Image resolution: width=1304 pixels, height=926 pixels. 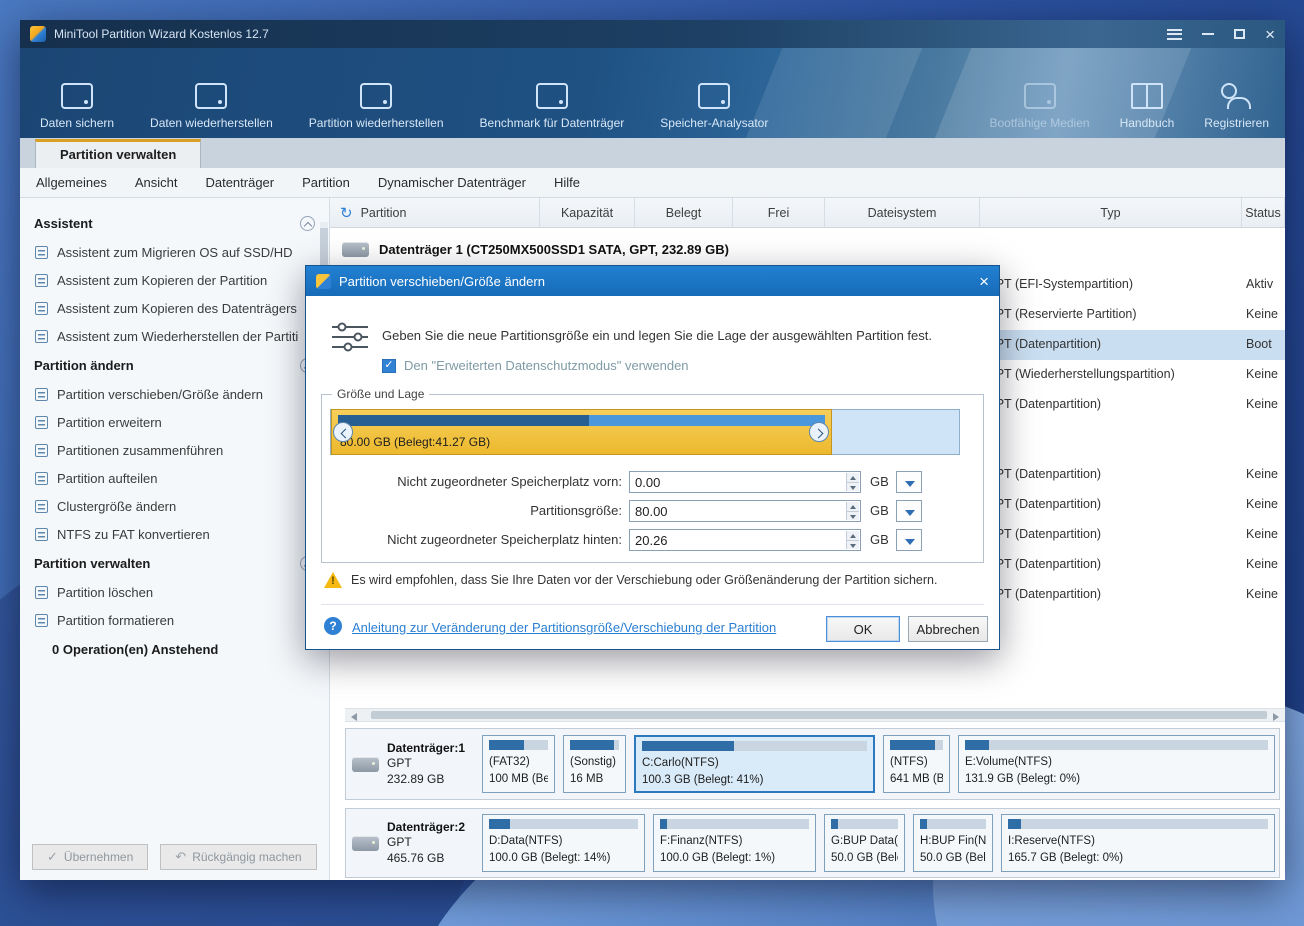 What do you see at coordinates (745, 511) in the screenshot?
I see `partition-size-input: 80.00` at bounding box center [745, 511].